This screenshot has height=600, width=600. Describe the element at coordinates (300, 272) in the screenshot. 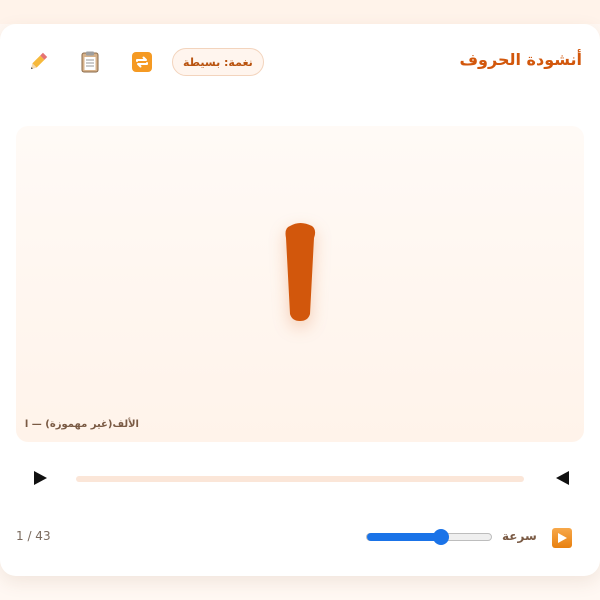

I see `big-letter` at that location.